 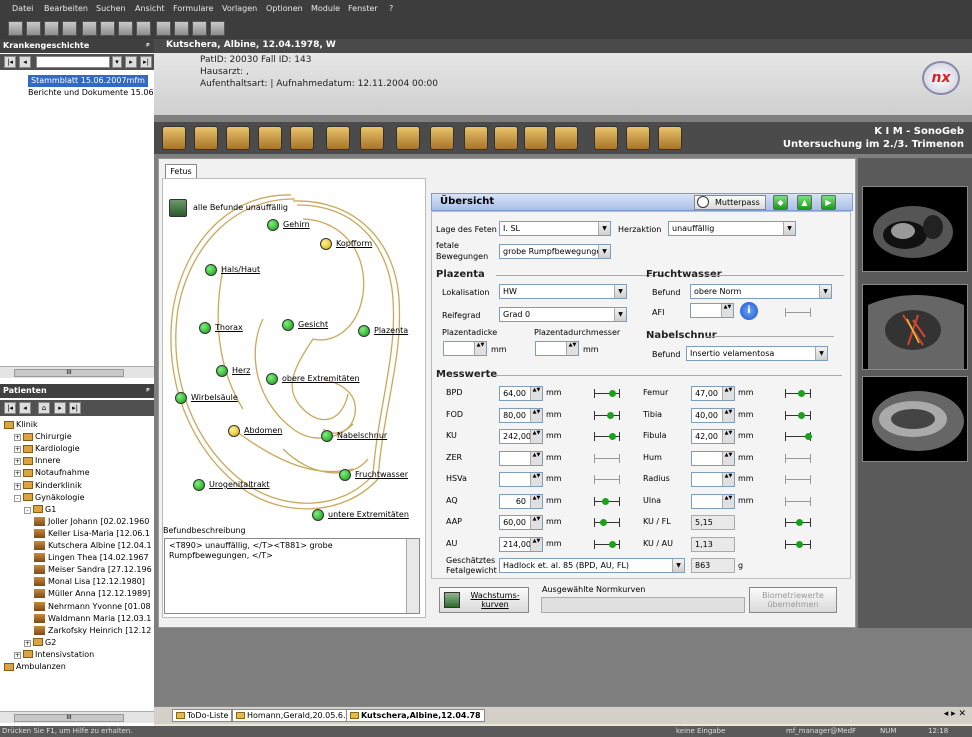 I want to click on tree-item: Klinik, so click(x=21, y=425).